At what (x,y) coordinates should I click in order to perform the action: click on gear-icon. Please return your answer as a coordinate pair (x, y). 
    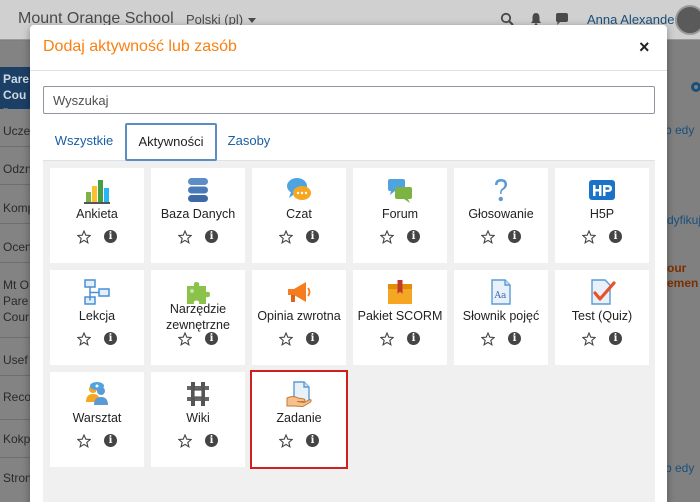
    Looking at the image, I should click on (695, 87).